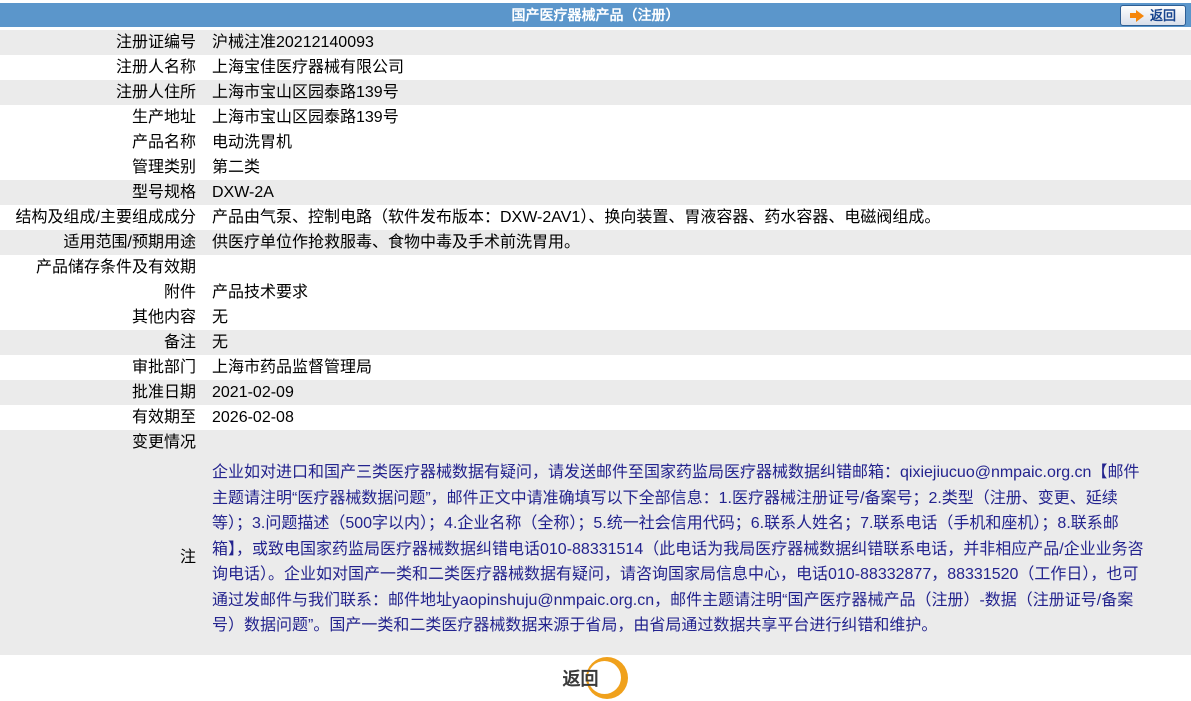 This screenshot has height=701, width=1191. I want to click on row-value: 上海宝佳医疗器械有限公司, so click(308, 67).